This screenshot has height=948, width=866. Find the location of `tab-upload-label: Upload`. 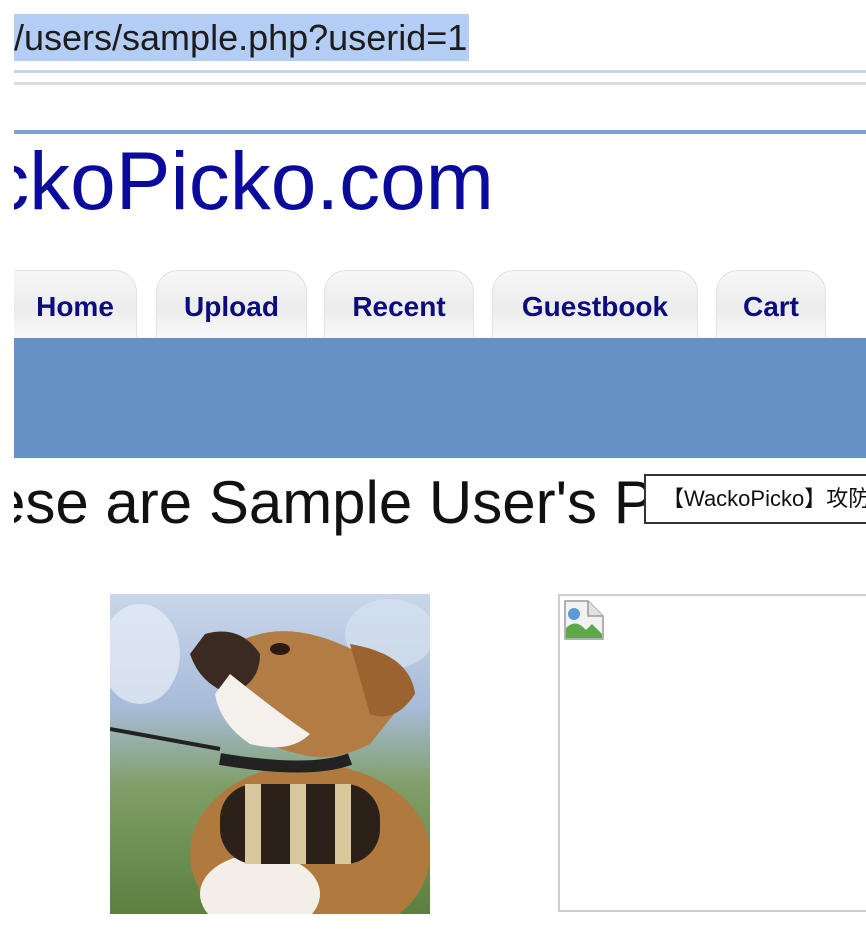

tab-upload-label: Upload is located at coordinates (231, 306).